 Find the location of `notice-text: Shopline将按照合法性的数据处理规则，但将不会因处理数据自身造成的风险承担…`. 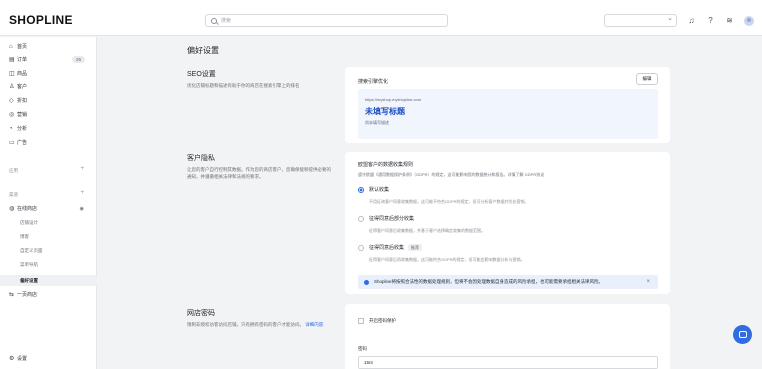

notice-text: Shopline将按照合法性的数据处理规则，但将不会因处理数据自身造成的风险承担… is located at coordinates (489, 281).